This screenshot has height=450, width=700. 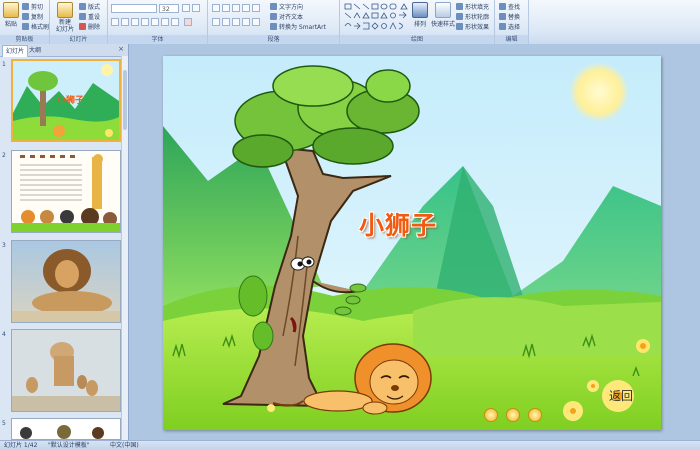 I want to click on justify-icon, so click(x=246, y=22).